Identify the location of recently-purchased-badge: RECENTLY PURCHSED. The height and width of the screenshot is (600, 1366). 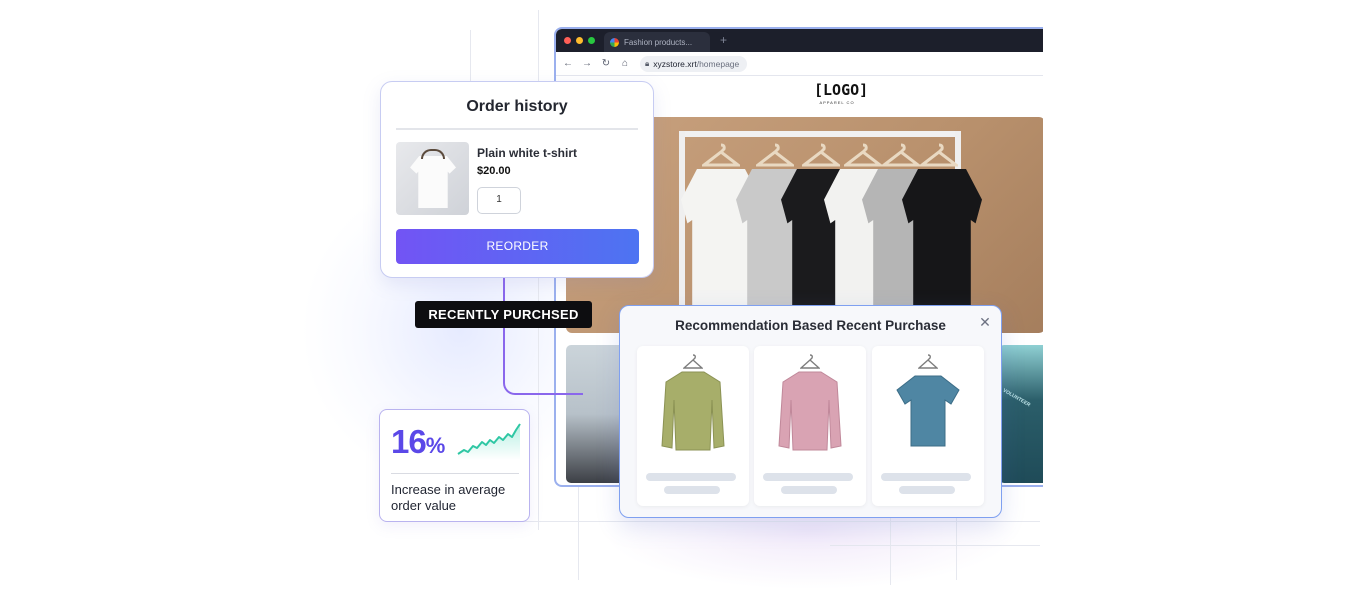
(503, 314).